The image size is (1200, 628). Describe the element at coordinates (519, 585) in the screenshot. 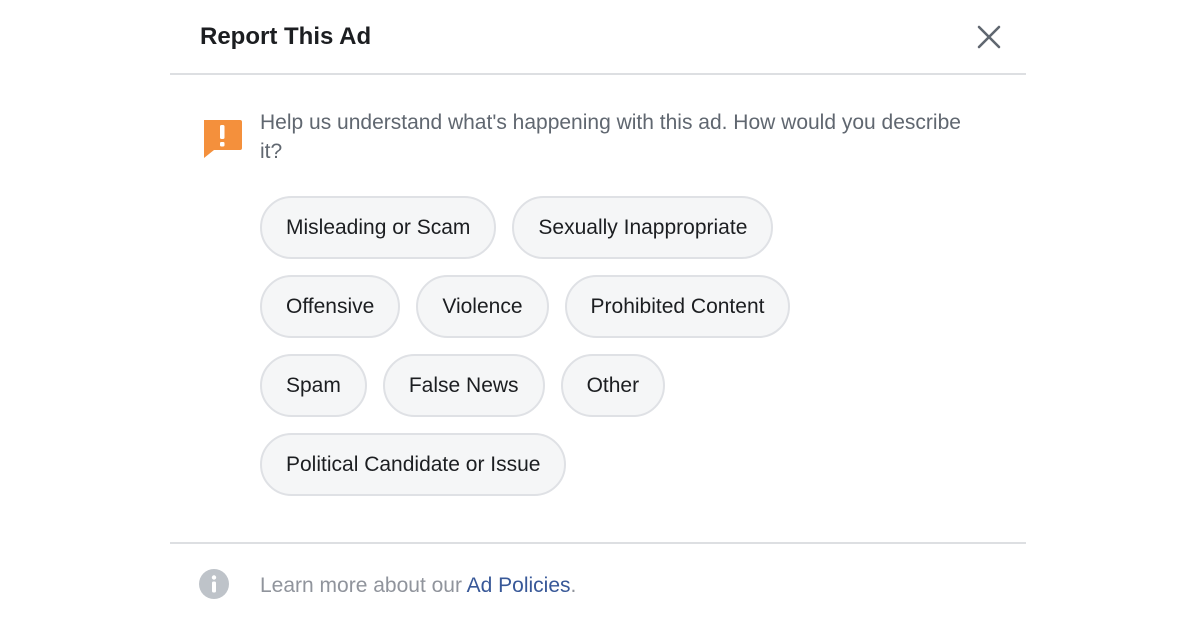

I see `ad-policies-link: Ad Policies` at that location.